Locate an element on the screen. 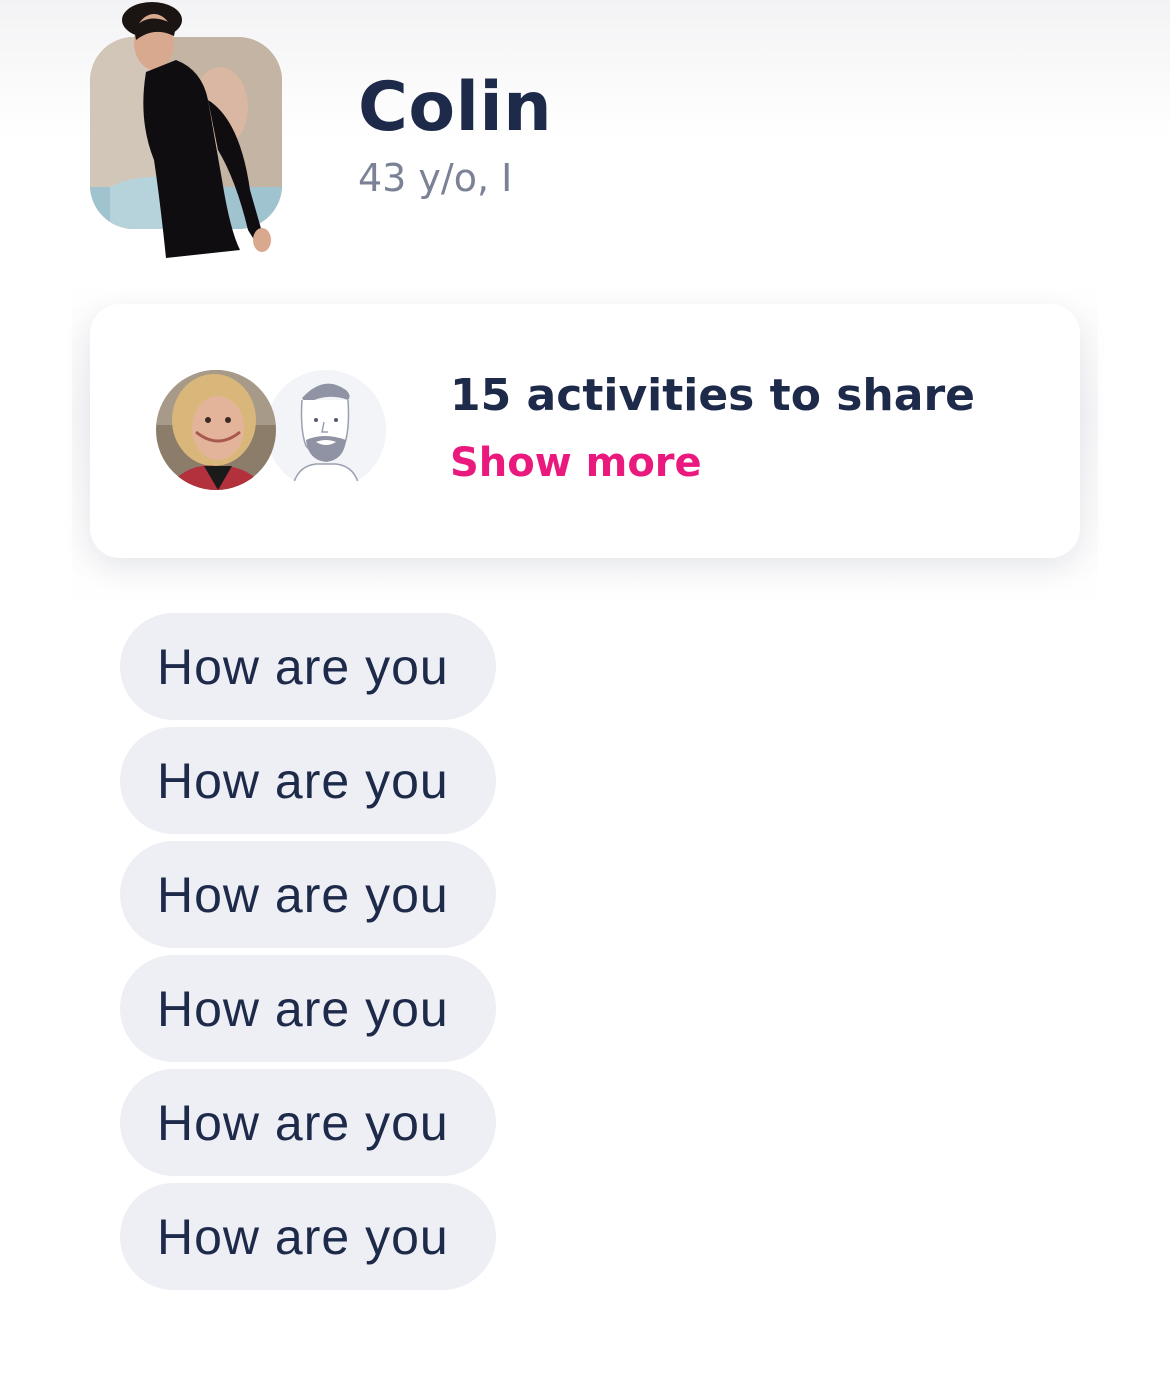 The image size is (1170, 1373). person-figure-icon is located at coordinates (196, 130).